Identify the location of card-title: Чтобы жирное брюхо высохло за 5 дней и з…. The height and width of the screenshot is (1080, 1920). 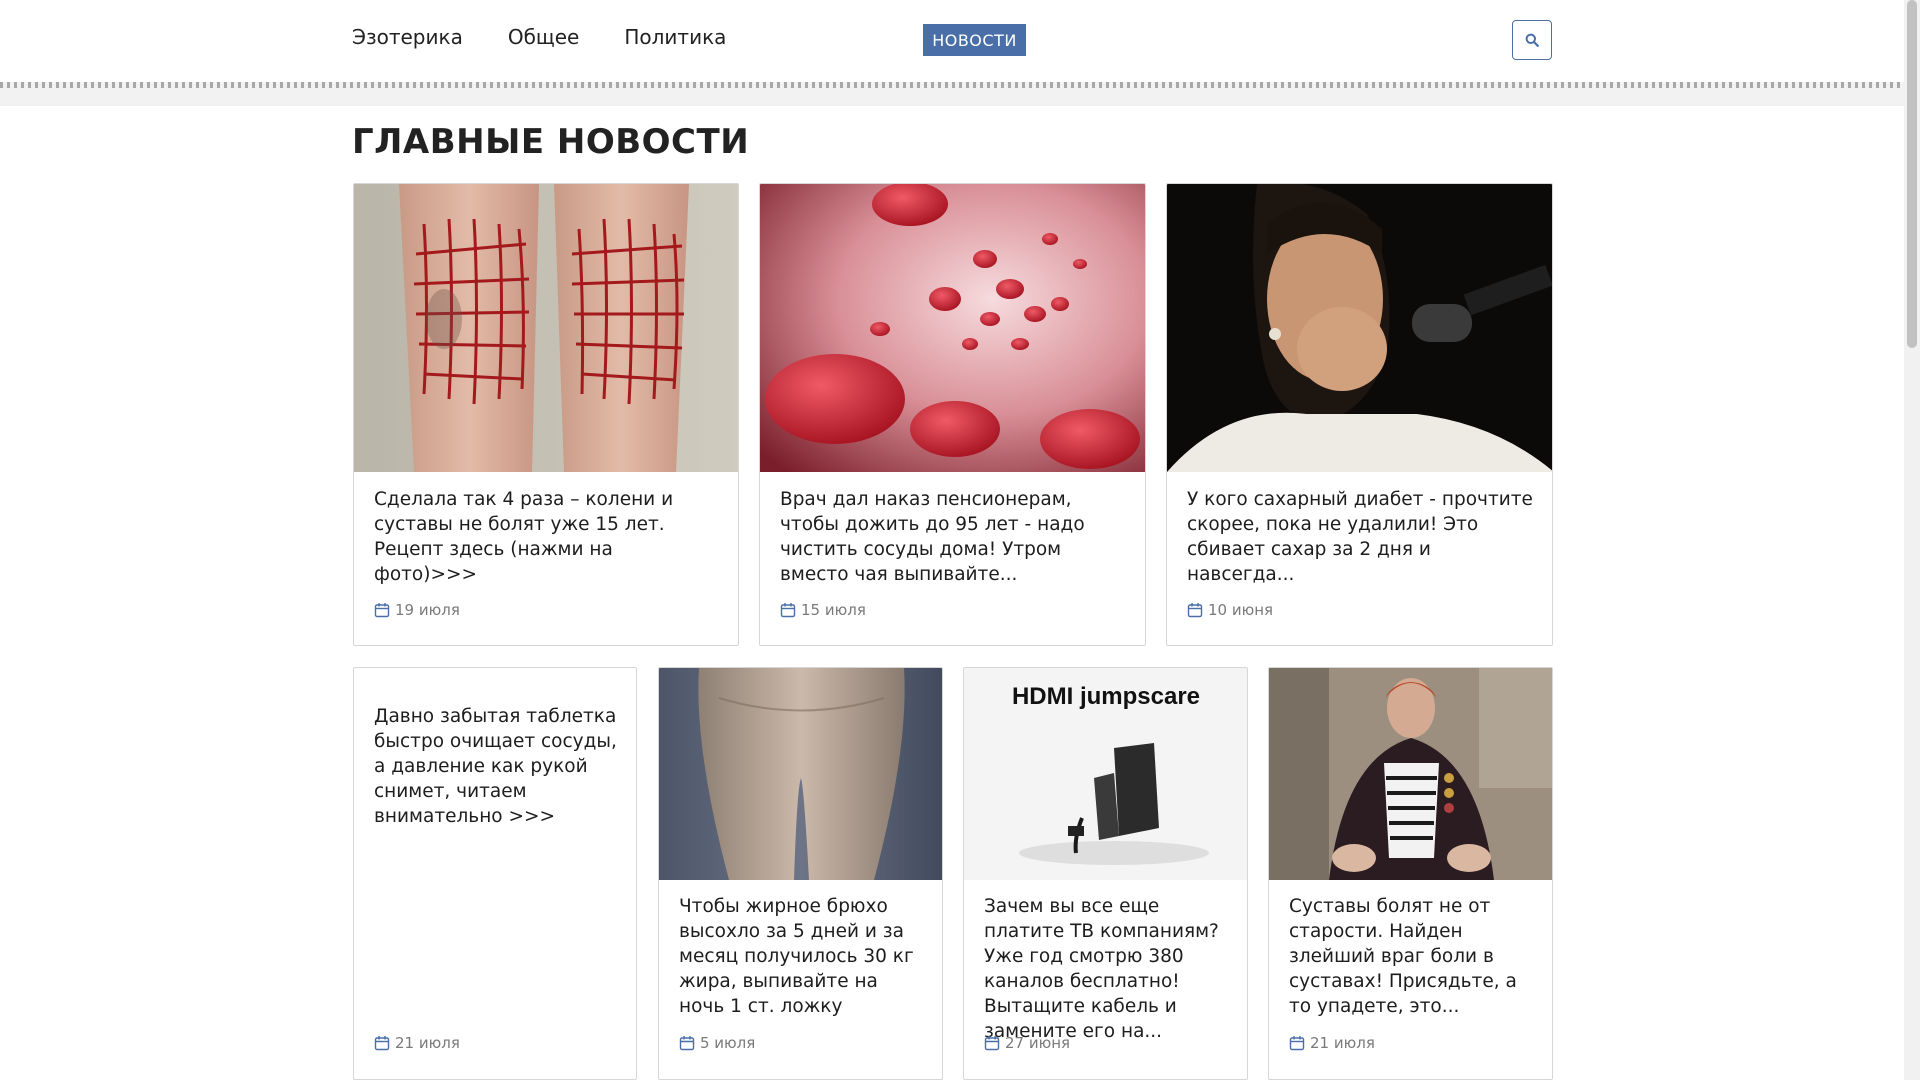
(801, 956).